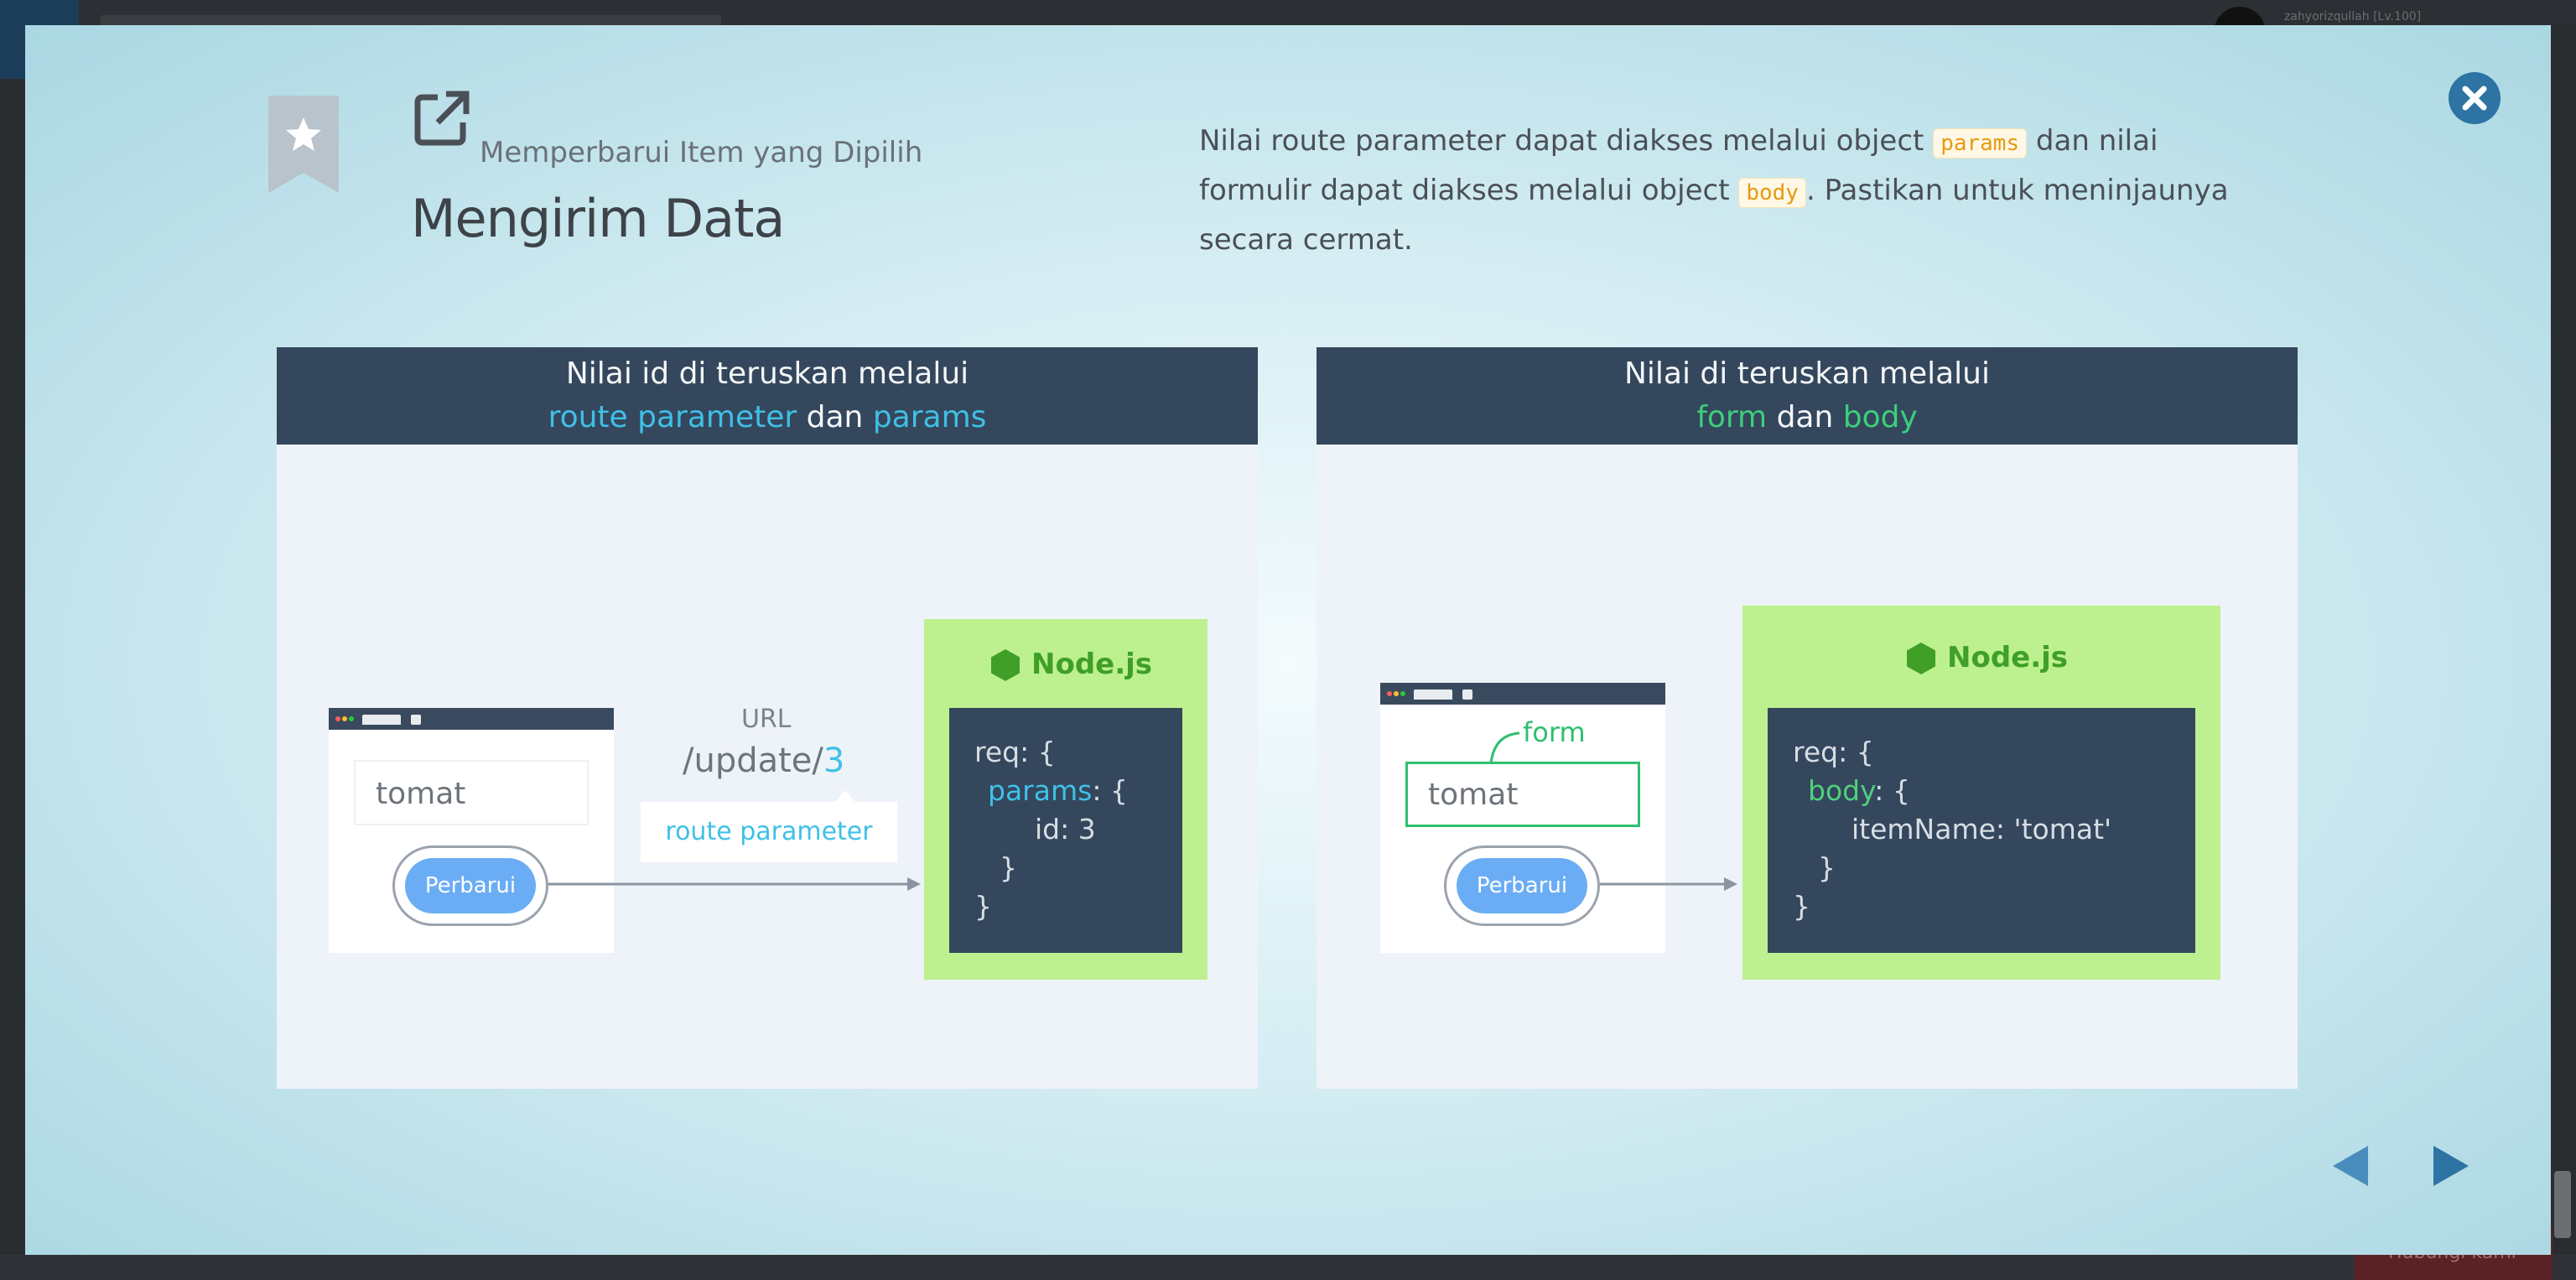  I want to click on request-code-block: req: { body: { itemName: 'tomat' } }, so click(1981, 830).